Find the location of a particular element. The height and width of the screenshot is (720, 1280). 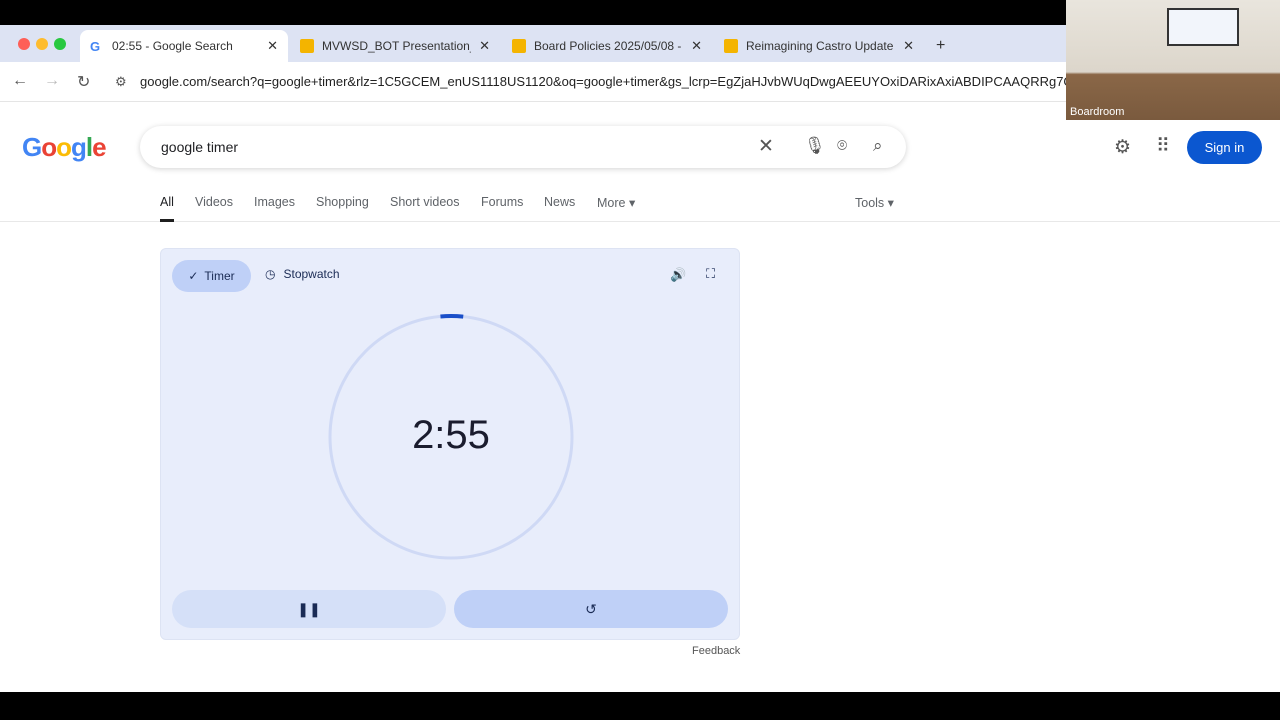

feedback-link: Feedback is located at coordinates (716, 651).